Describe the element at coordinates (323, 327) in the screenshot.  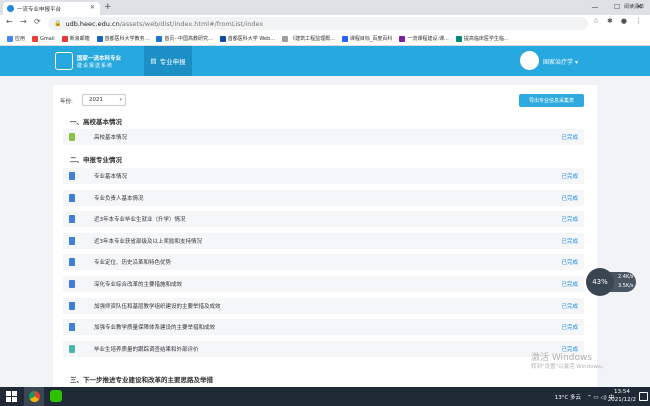
I see `list-item: 加强专业教学质量保障体系建设的主要举措和成效 已完成` at that location.